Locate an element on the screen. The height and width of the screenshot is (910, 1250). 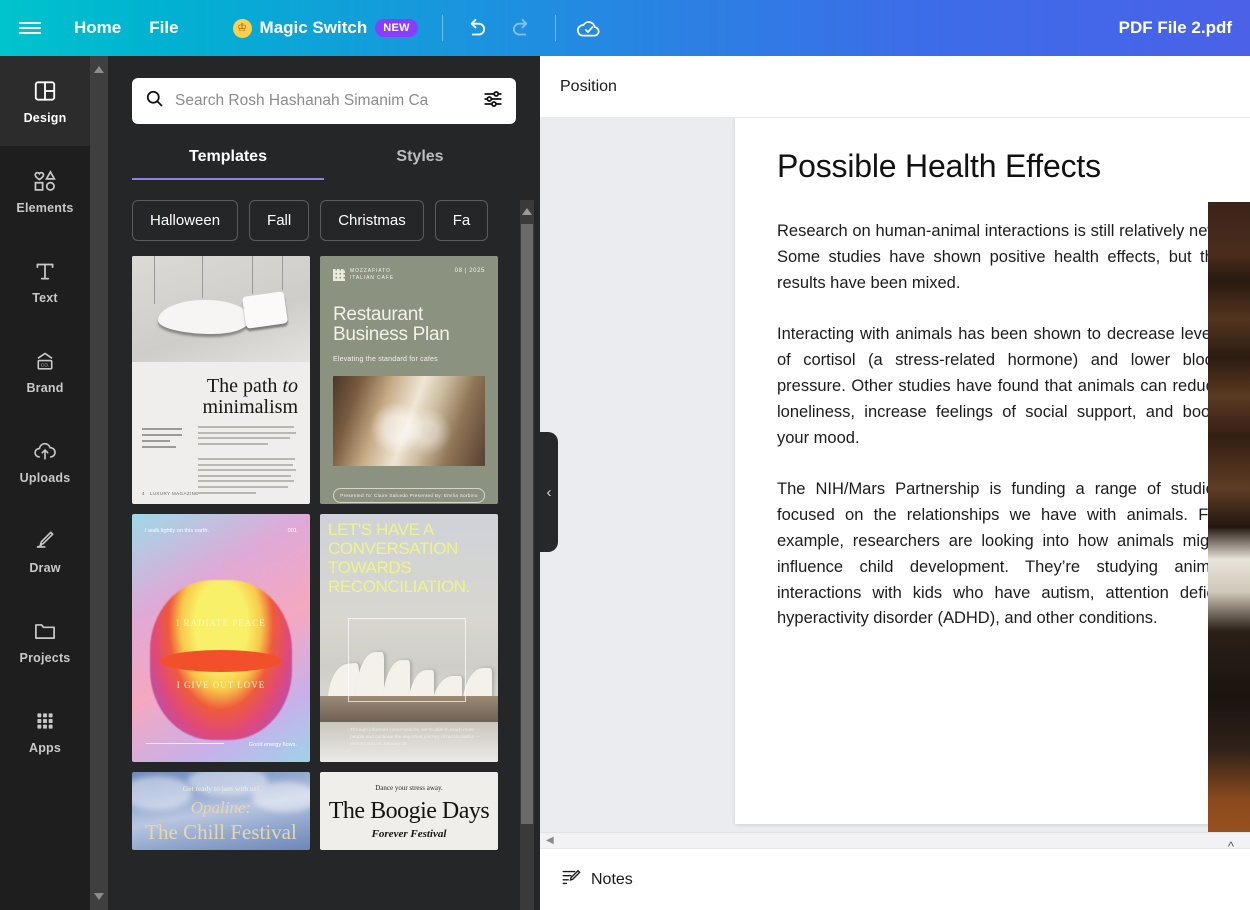
sidebar-item-draw: Draw is located at coordinates (45, 551).